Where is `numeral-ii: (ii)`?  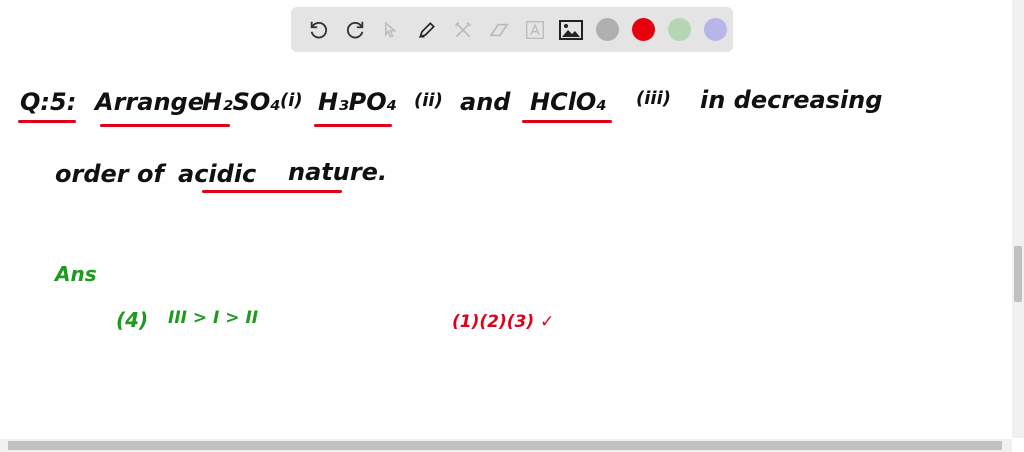 numeral-ii: (ii) is located at coordinates (428, 100).